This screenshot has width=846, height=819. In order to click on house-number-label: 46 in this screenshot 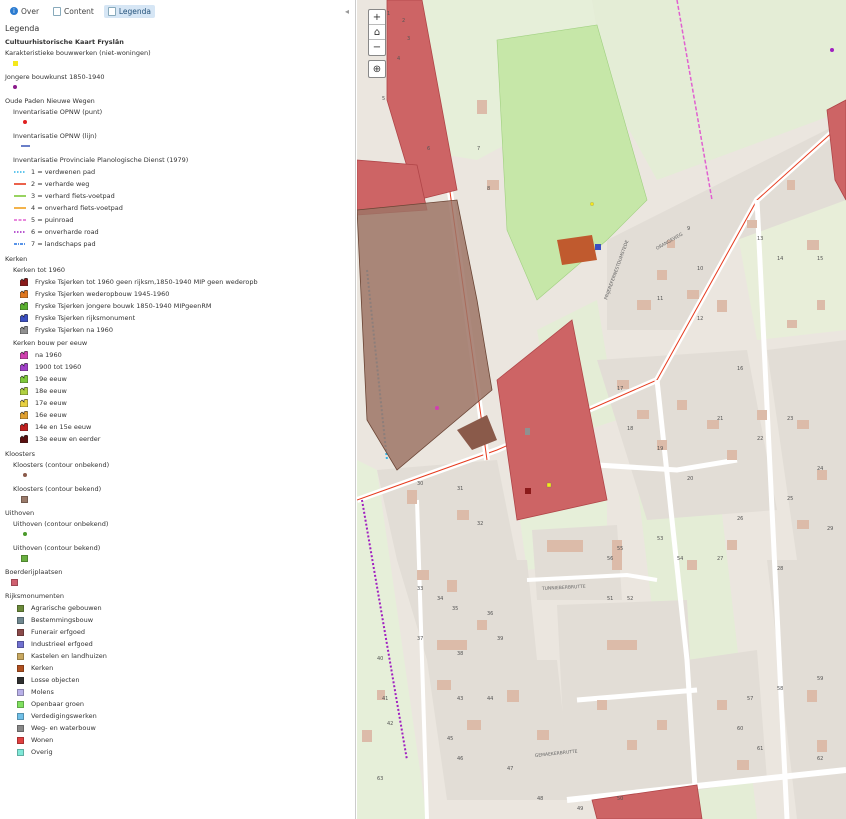, I will do `click(460, 759)`.